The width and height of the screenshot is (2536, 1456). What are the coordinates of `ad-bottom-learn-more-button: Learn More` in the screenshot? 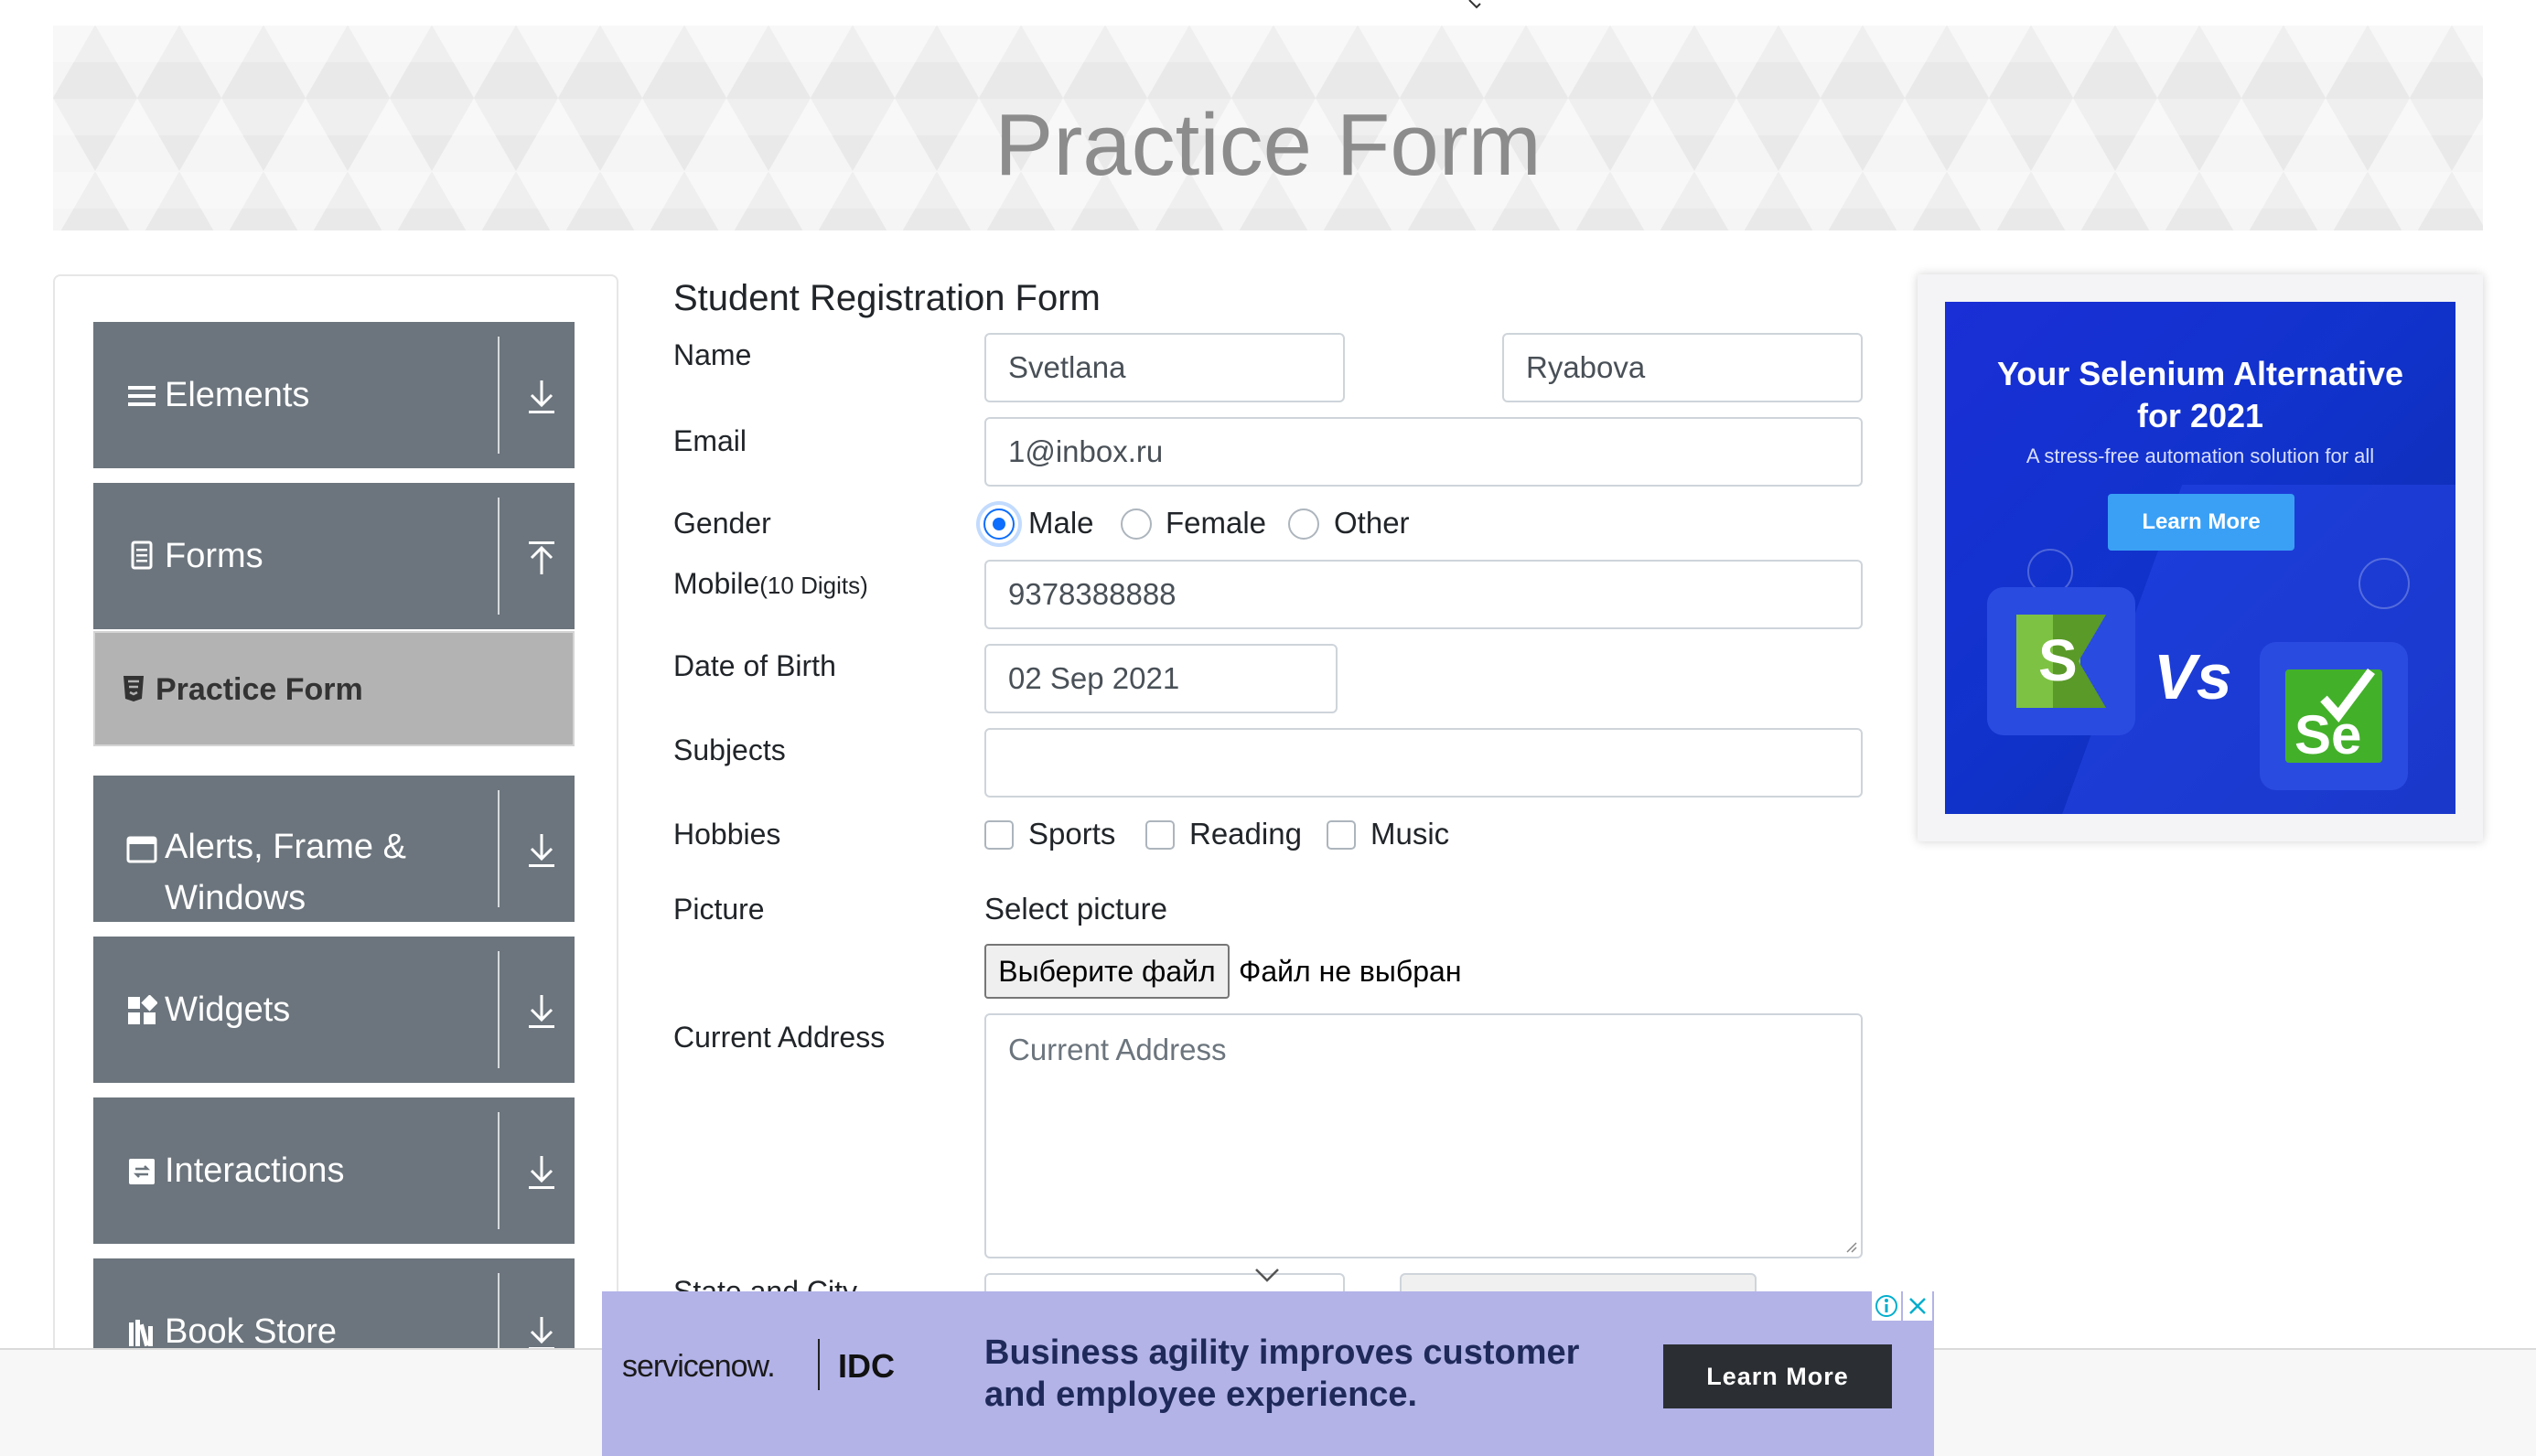 It's located at (1777, 1376).